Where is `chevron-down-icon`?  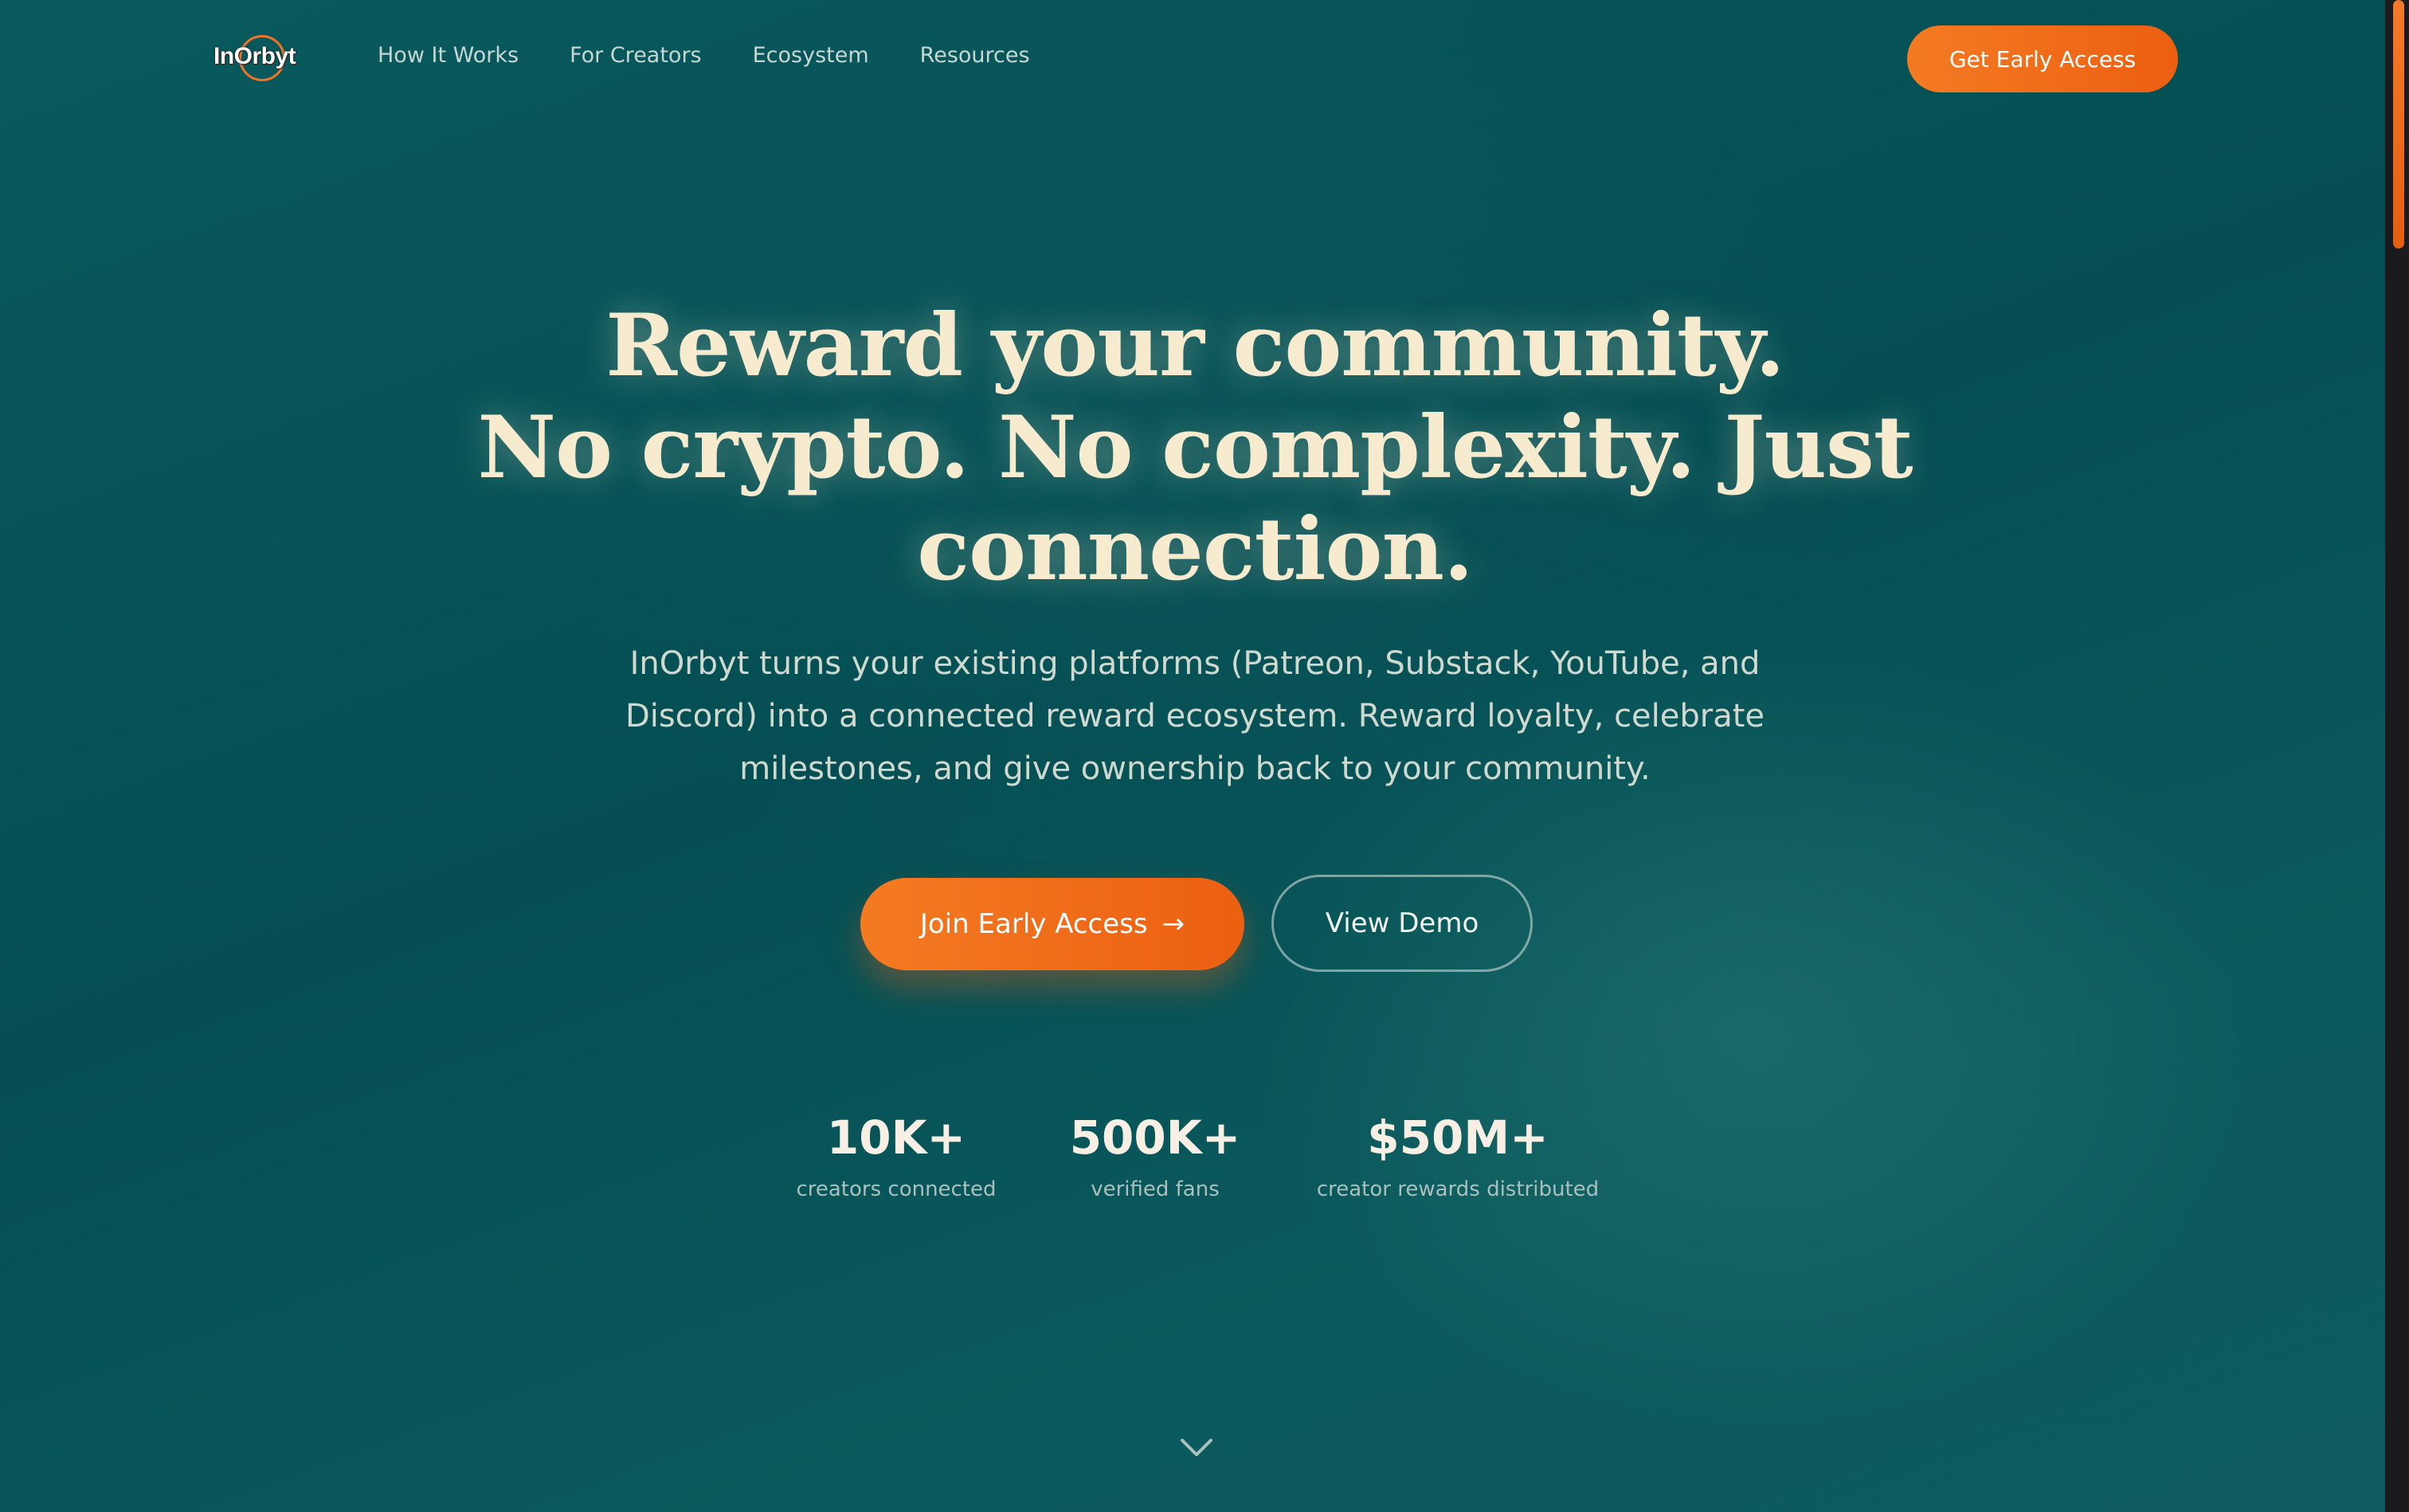 chevron-down-icon is located at coordinates (1196, 1448).